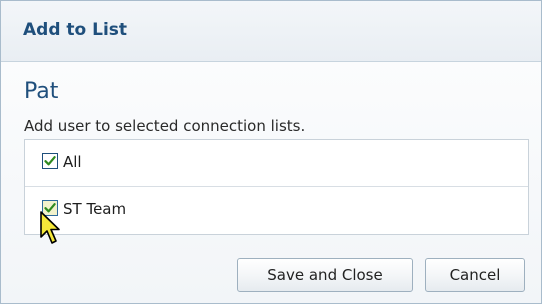  Describe the element at coordinates (75, 30) in the screenshot. I see `dialog-title: Add to List` at that location.